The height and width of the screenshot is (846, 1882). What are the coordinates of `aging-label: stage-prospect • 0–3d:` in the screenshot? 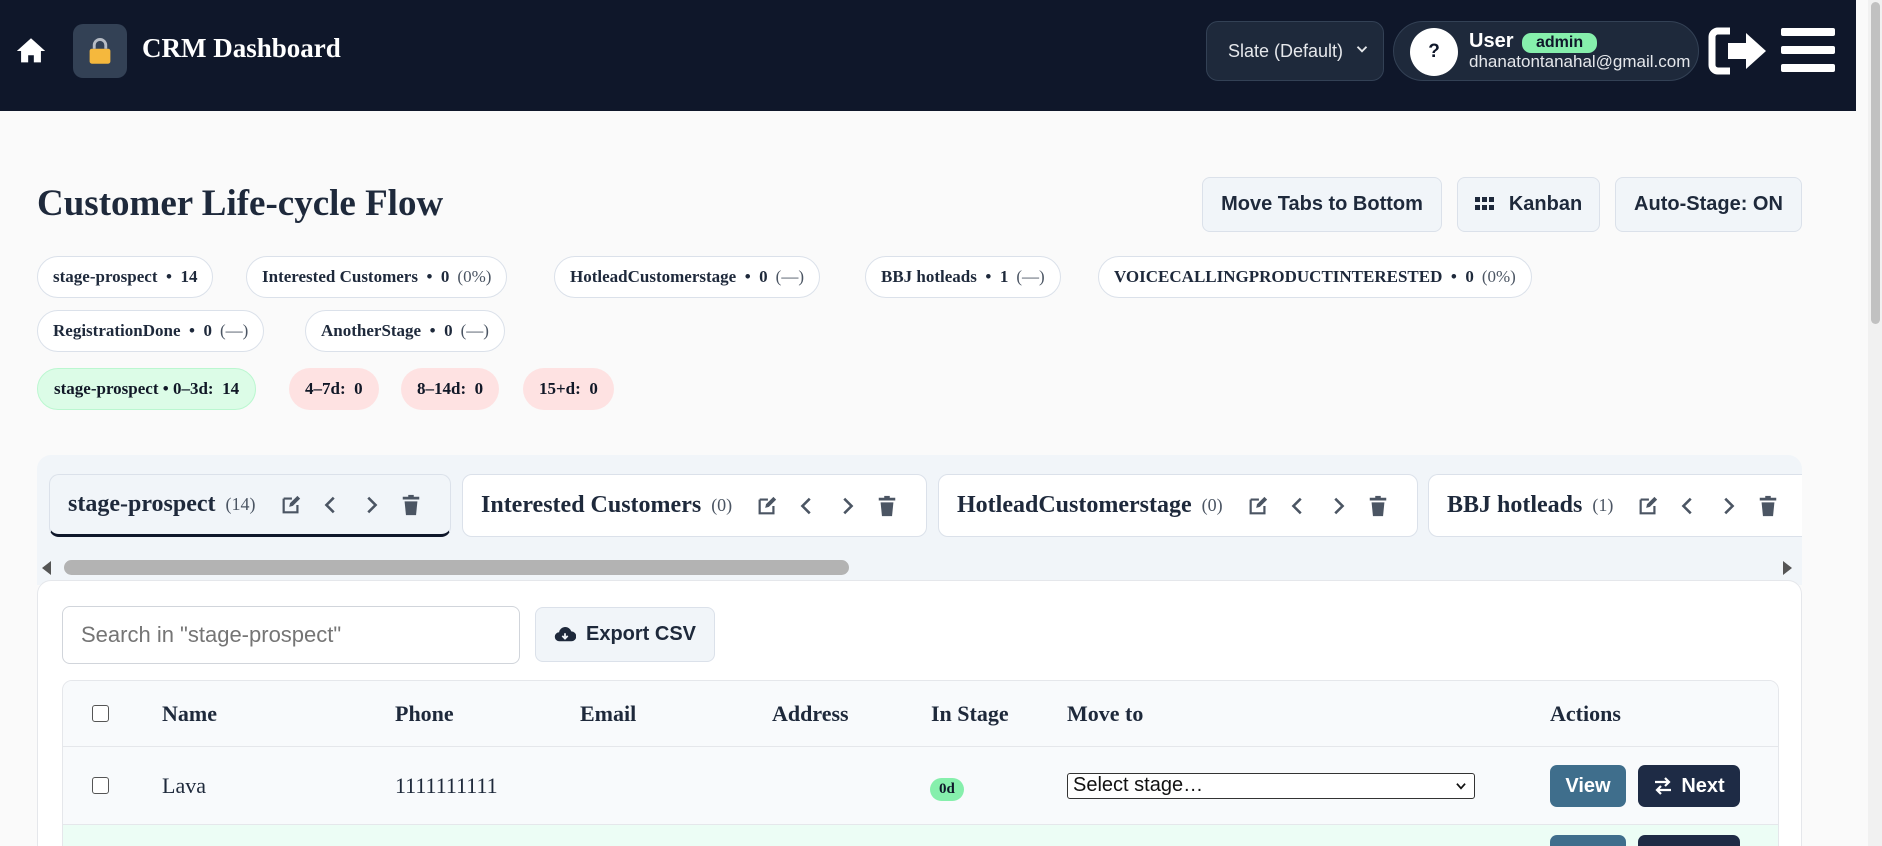 It's located at (134, 388).